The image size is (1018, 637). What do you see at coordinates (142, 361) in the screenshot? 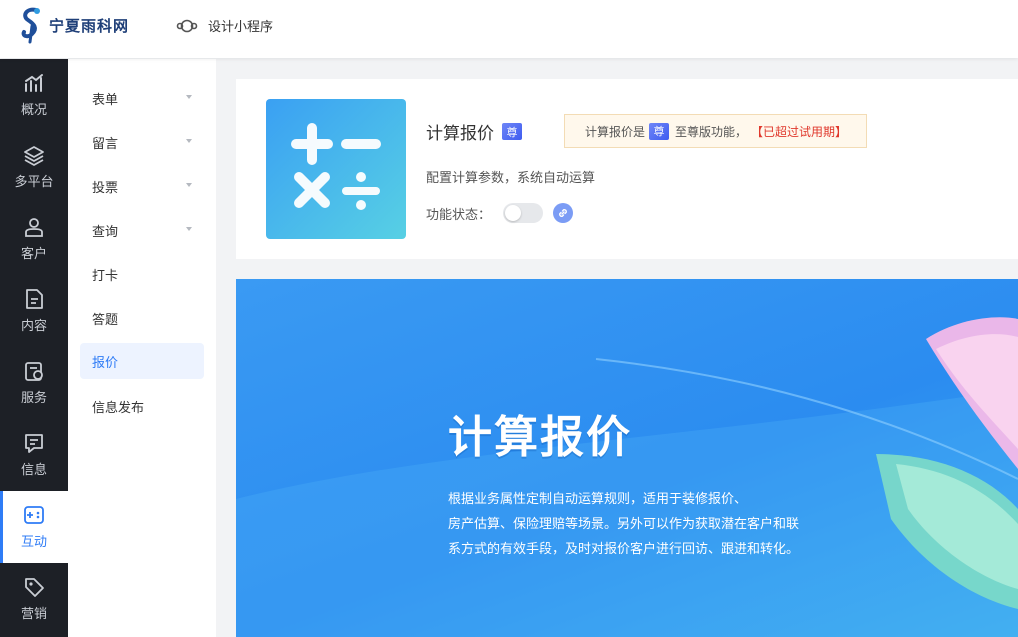
I see `submenu-item-quote: 报价` at bounding box center [142, 361].